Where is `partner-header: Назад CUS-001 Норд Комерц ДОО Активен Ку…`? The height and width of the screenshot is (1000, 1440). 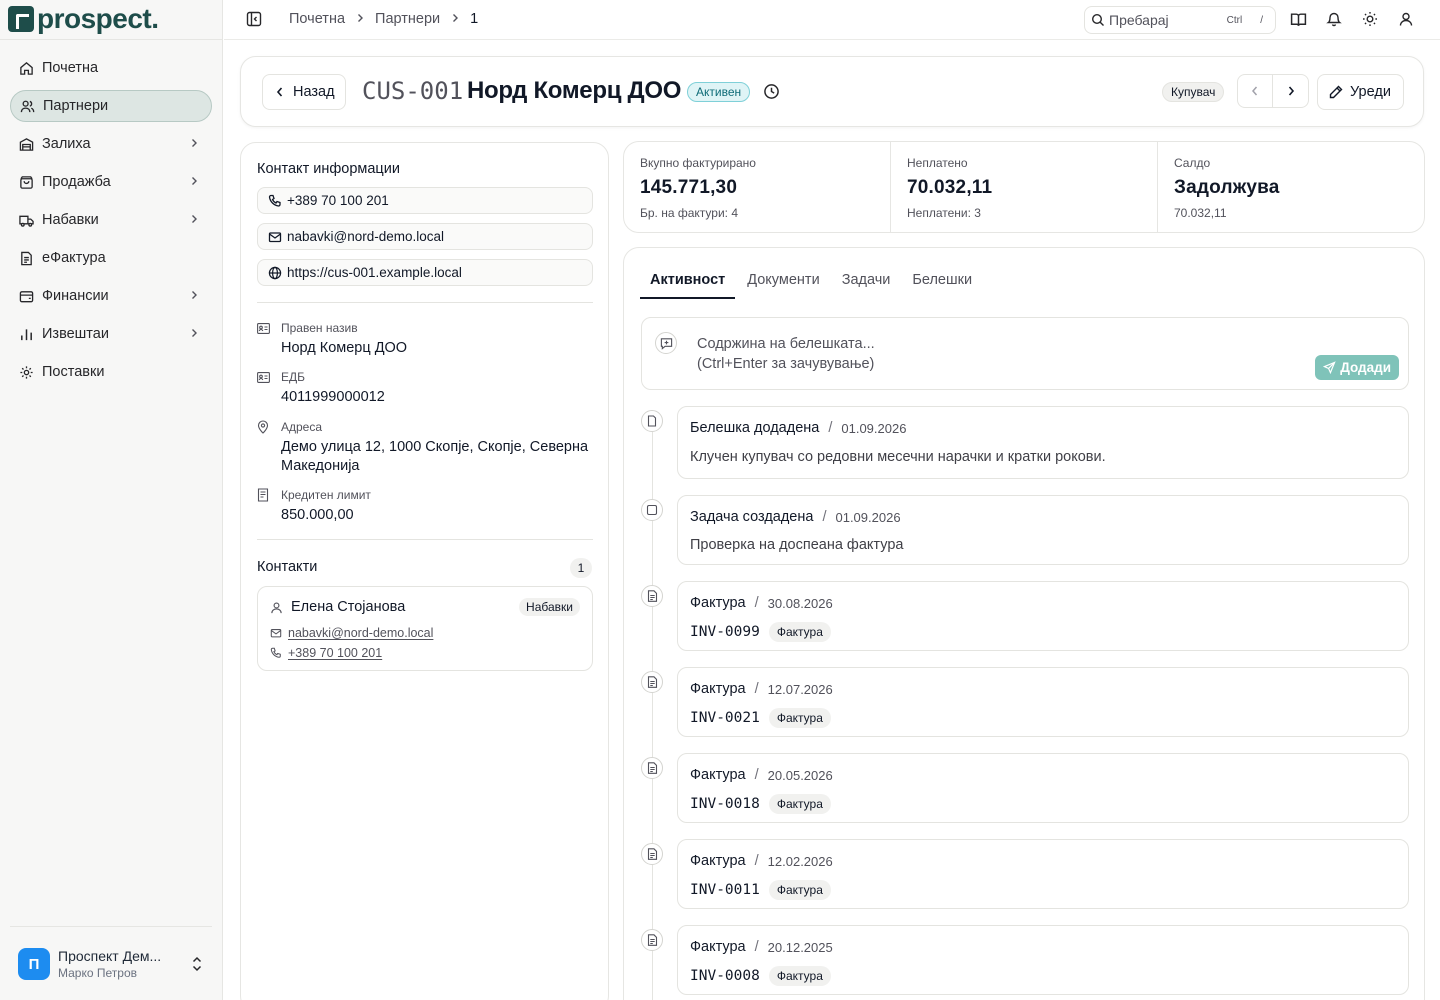 partner-header: Назад CUS-001 Норд Комерц ДОО Активен Ку… is located at coordinates (832, 91).